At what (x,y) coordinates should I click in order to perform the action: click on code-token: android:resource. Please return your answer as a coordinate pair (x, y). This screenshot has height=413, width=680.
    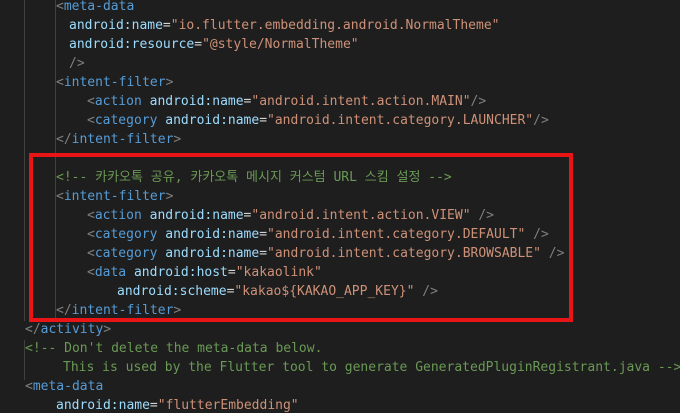
    Looking at the image, I should click on (132, 44).